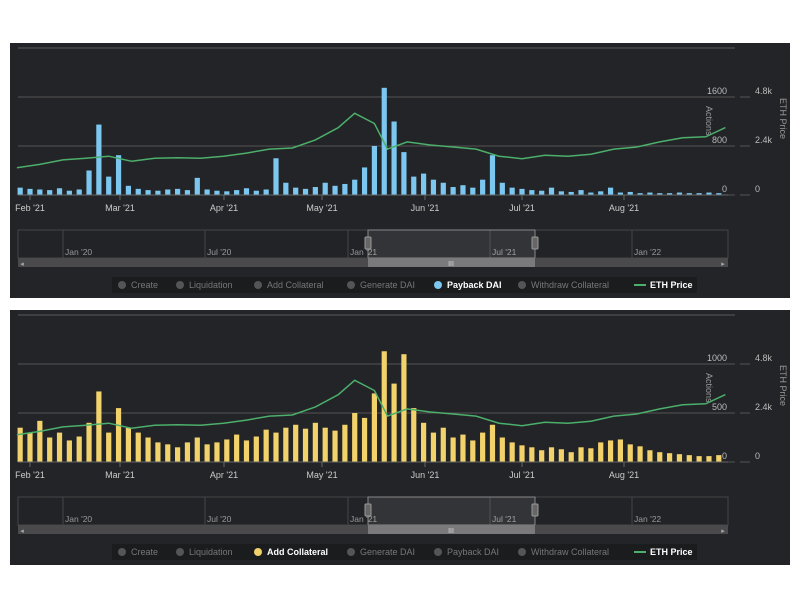 The height and width of the screenshot is (610, 800). I want to click on navigator-selection, so click(451, 244).